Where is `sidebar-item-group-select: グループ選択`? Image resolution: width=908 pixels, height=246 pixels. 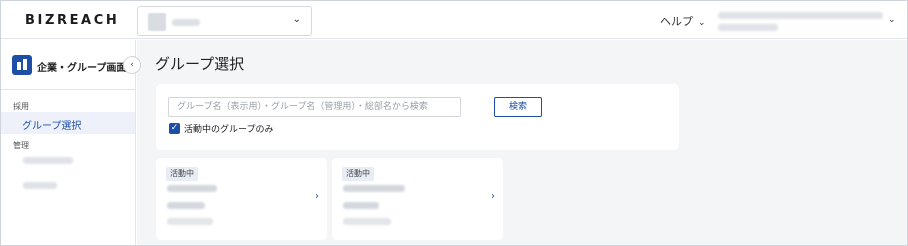
sidebar-item-group-select: グループ選択 is located at coordinates (68, 123).